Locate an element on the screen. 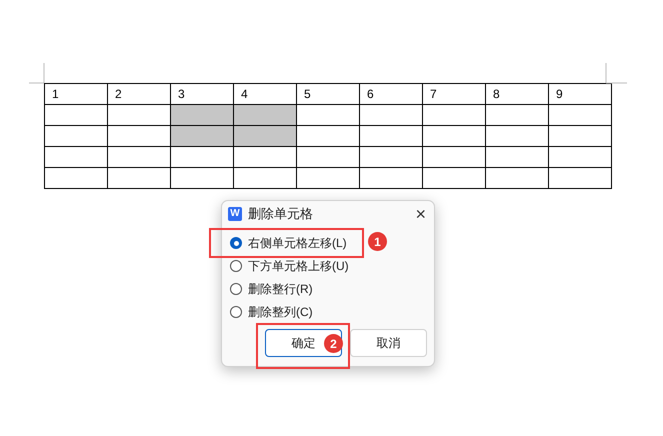  table-cell: 7 is located at coordinates (454, 94).